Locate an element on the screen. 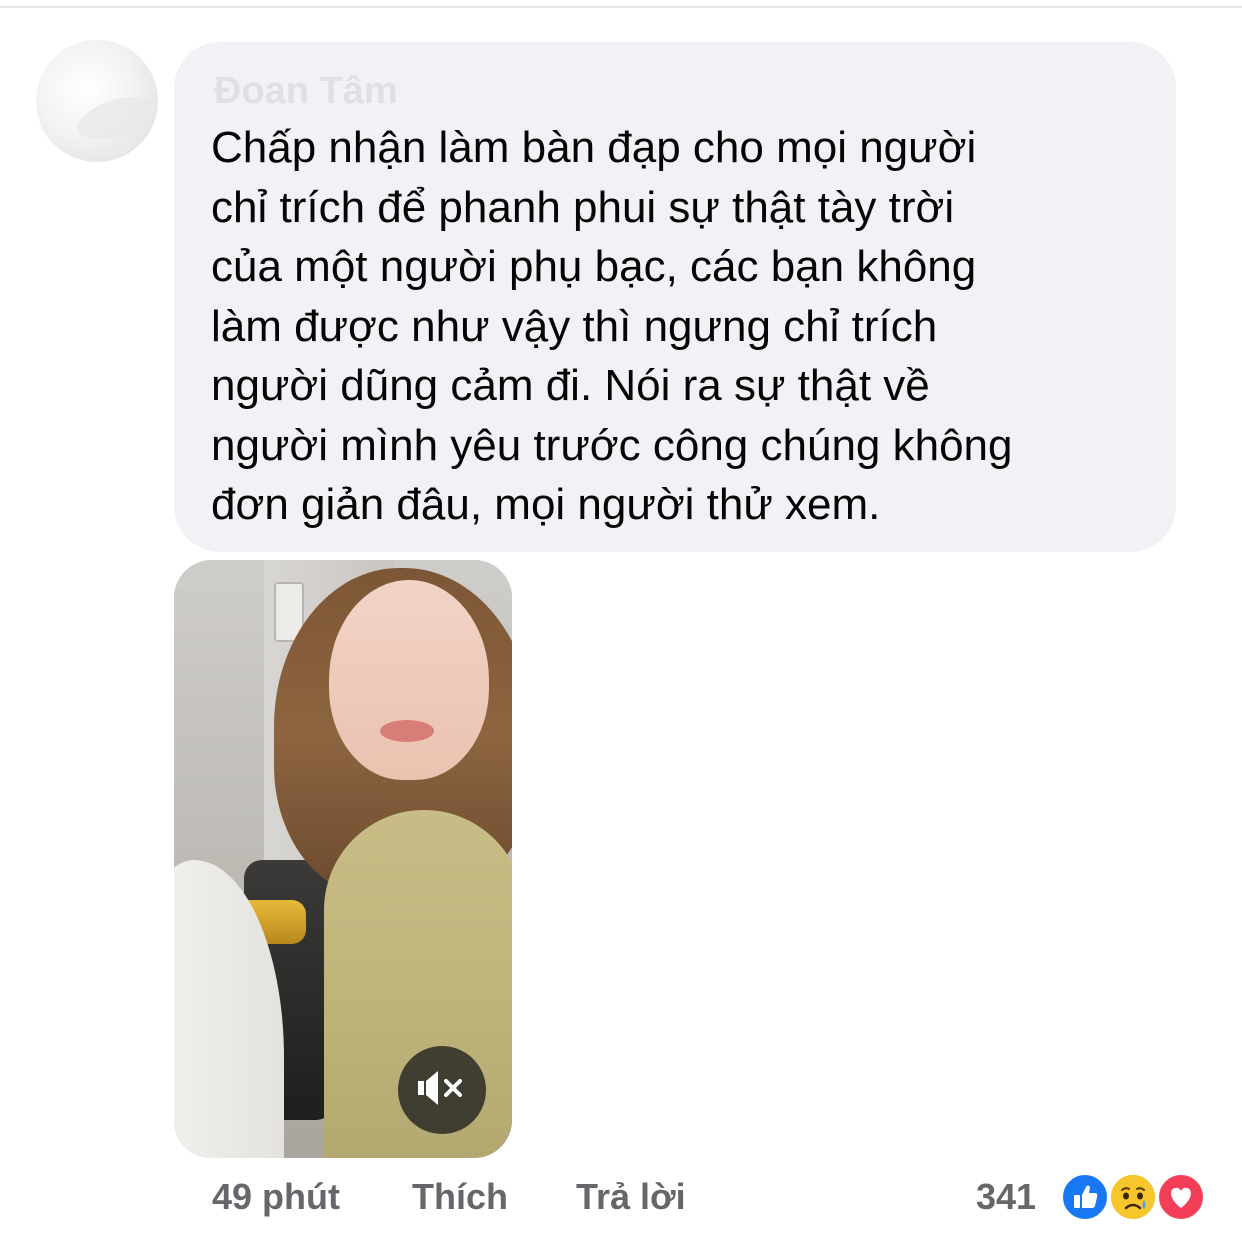 The image size is (1242, 1237). person-face is located at coordinates (409, 680).